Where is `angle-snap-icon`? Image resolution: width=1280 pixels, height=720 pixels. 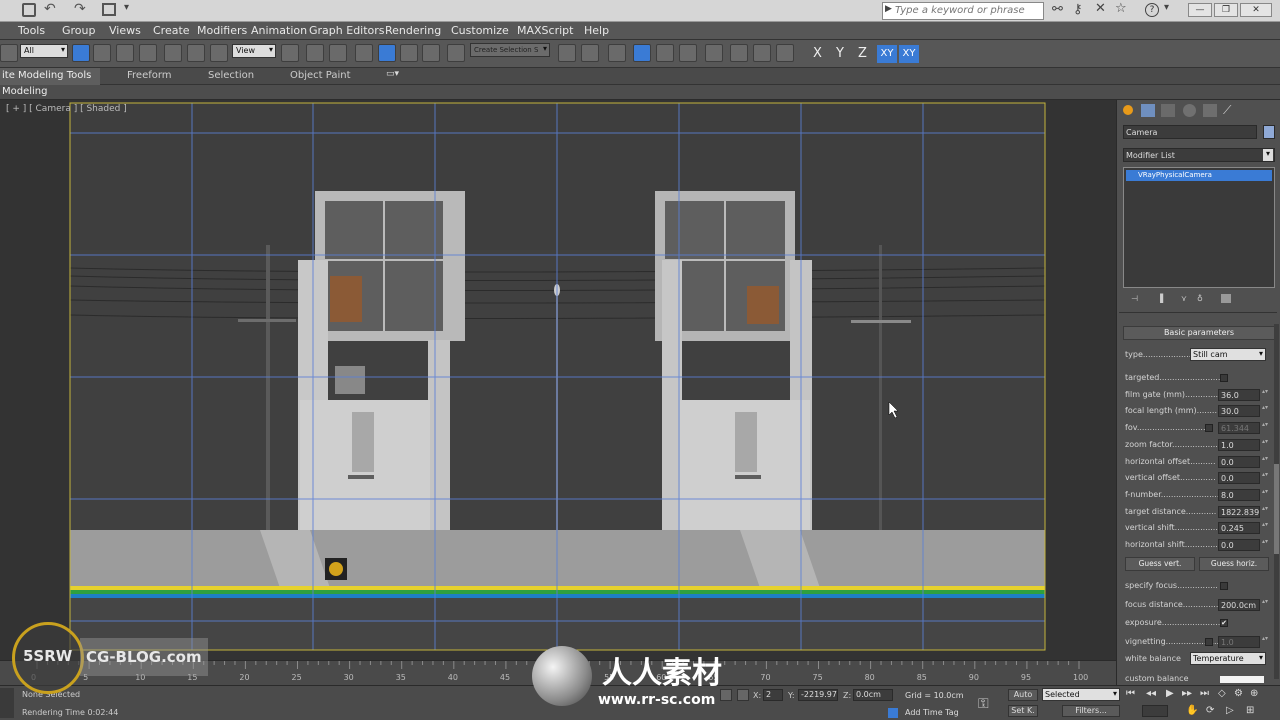 angle-snap-icon is located at coordinates (387, 53).